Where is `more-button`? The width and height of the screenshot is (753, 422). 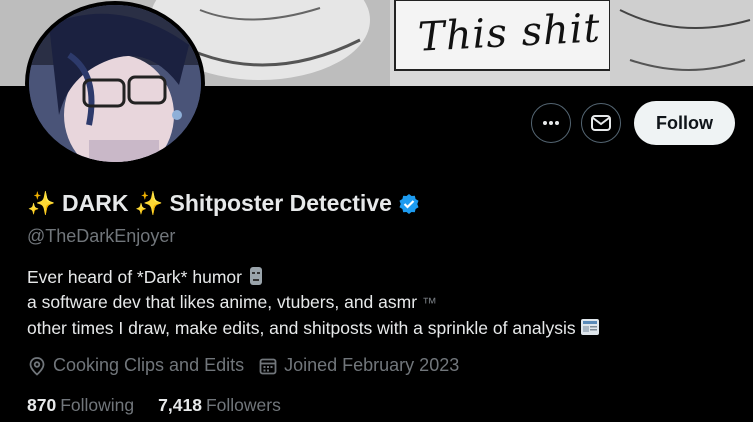
more-button is located at coordinates (551, 123).